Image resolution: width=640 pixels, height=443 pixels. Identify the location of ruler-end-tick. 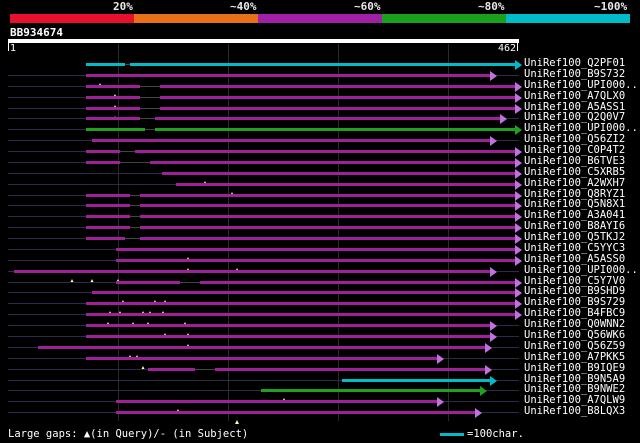
(517, 46).